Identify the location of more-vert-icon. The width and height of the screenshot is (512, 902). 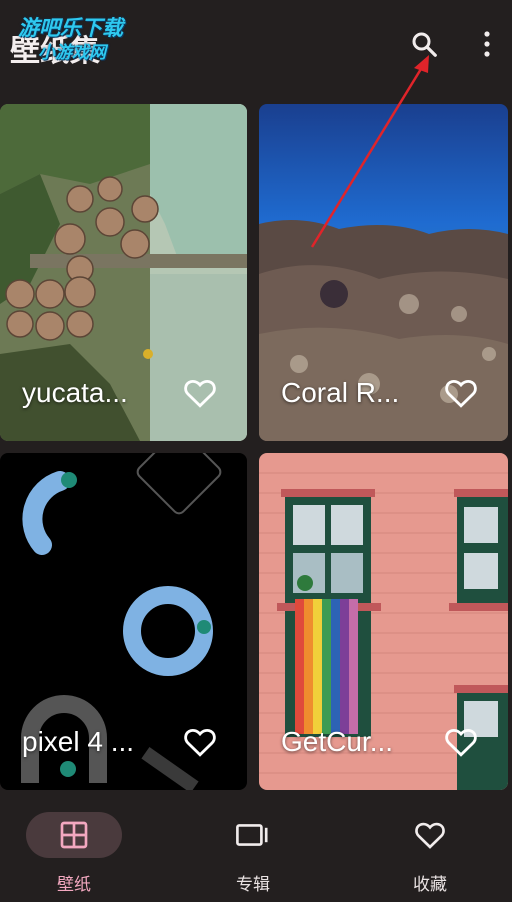
(487, 44).